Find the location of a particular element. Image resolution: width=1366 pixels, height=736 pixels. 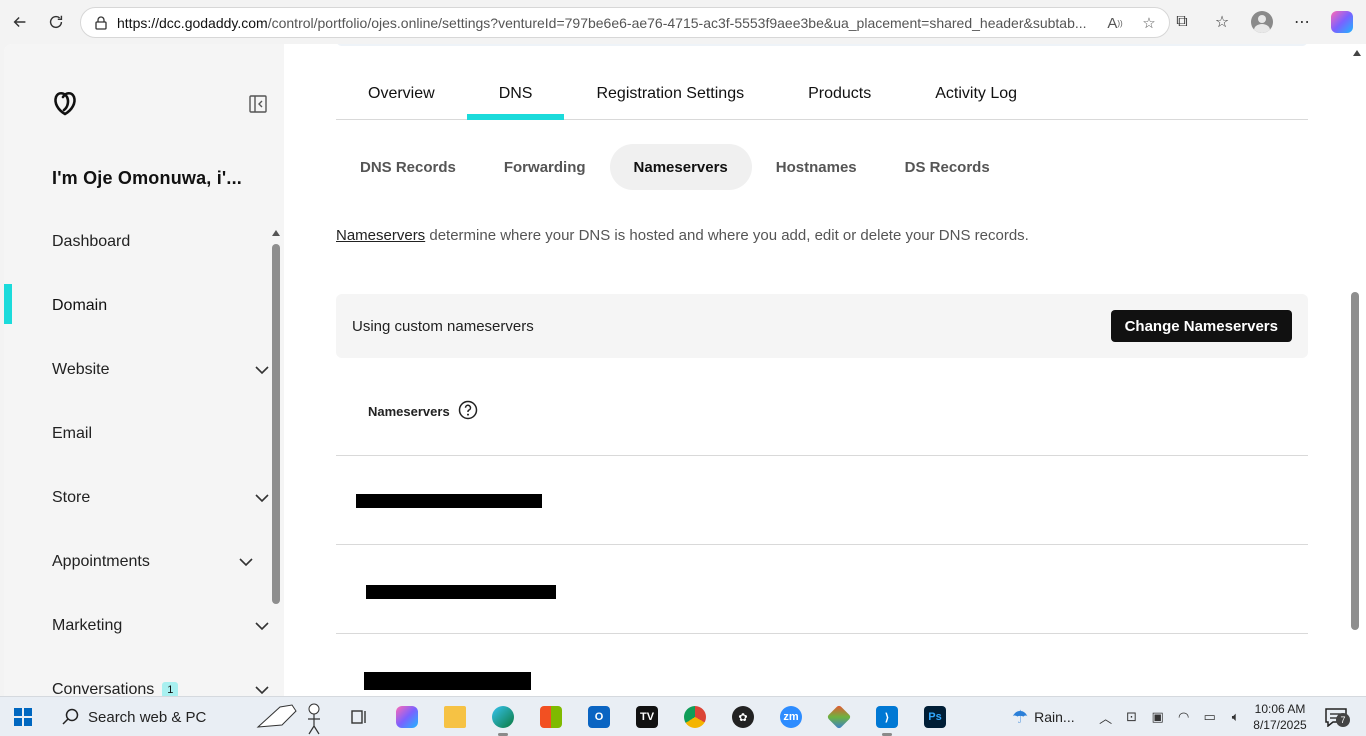

task-view-icon is located at coordinates (358, 717).